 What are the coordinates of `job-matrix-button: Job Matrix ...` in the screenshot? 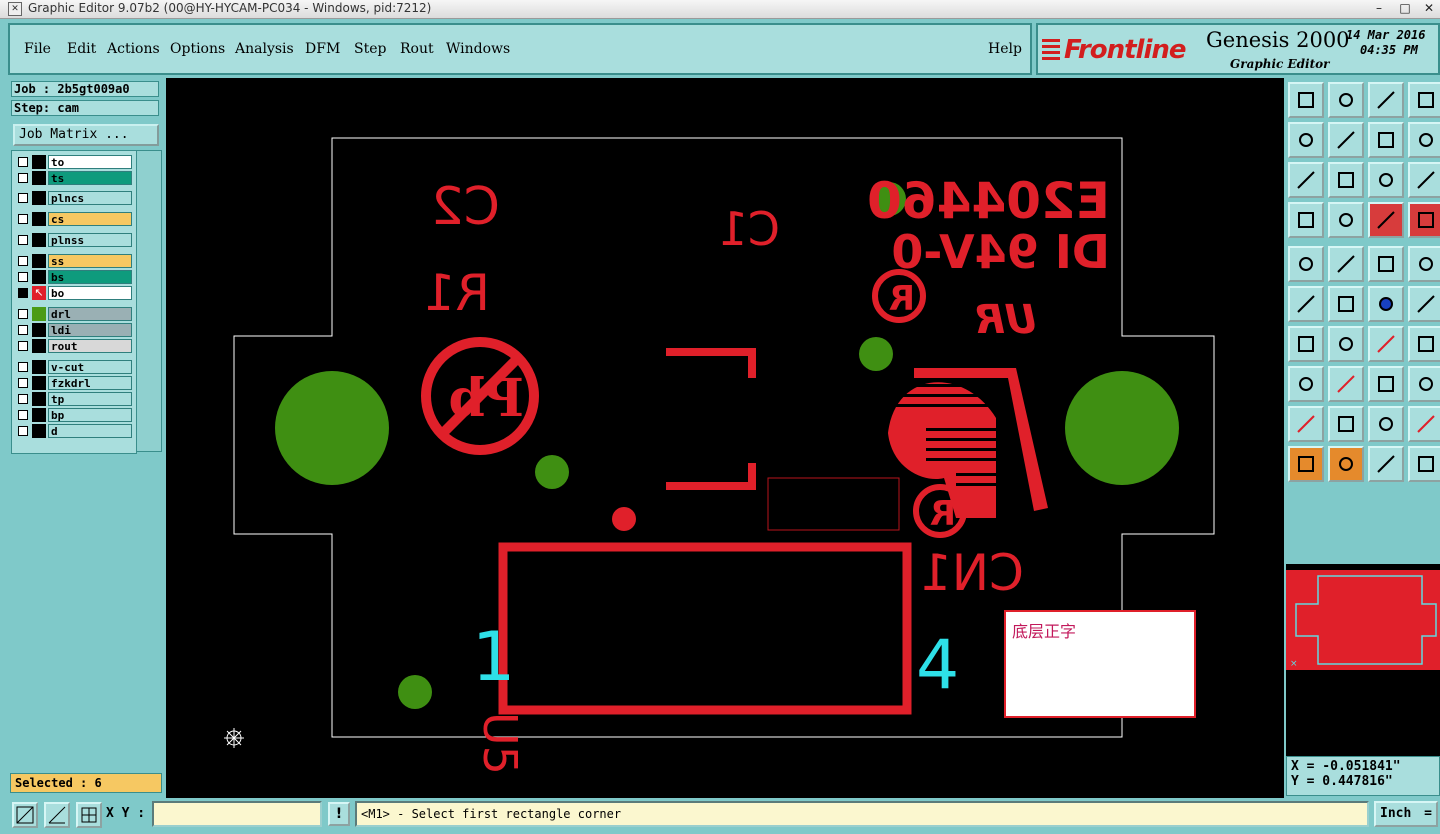 It's located at (86, 135).